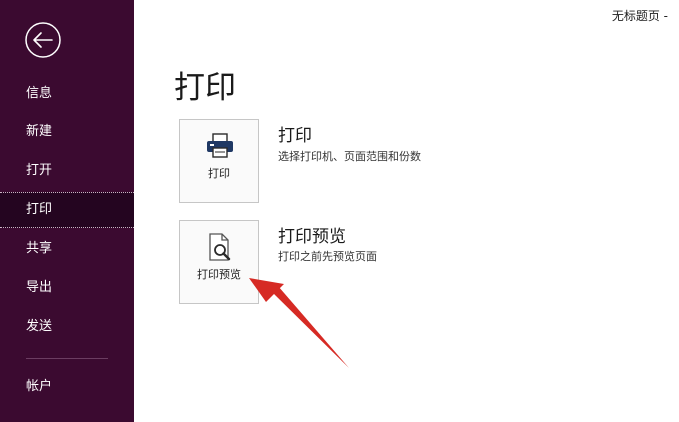  I want to click on sidebar-item-open: 打开, so click(67, 171).